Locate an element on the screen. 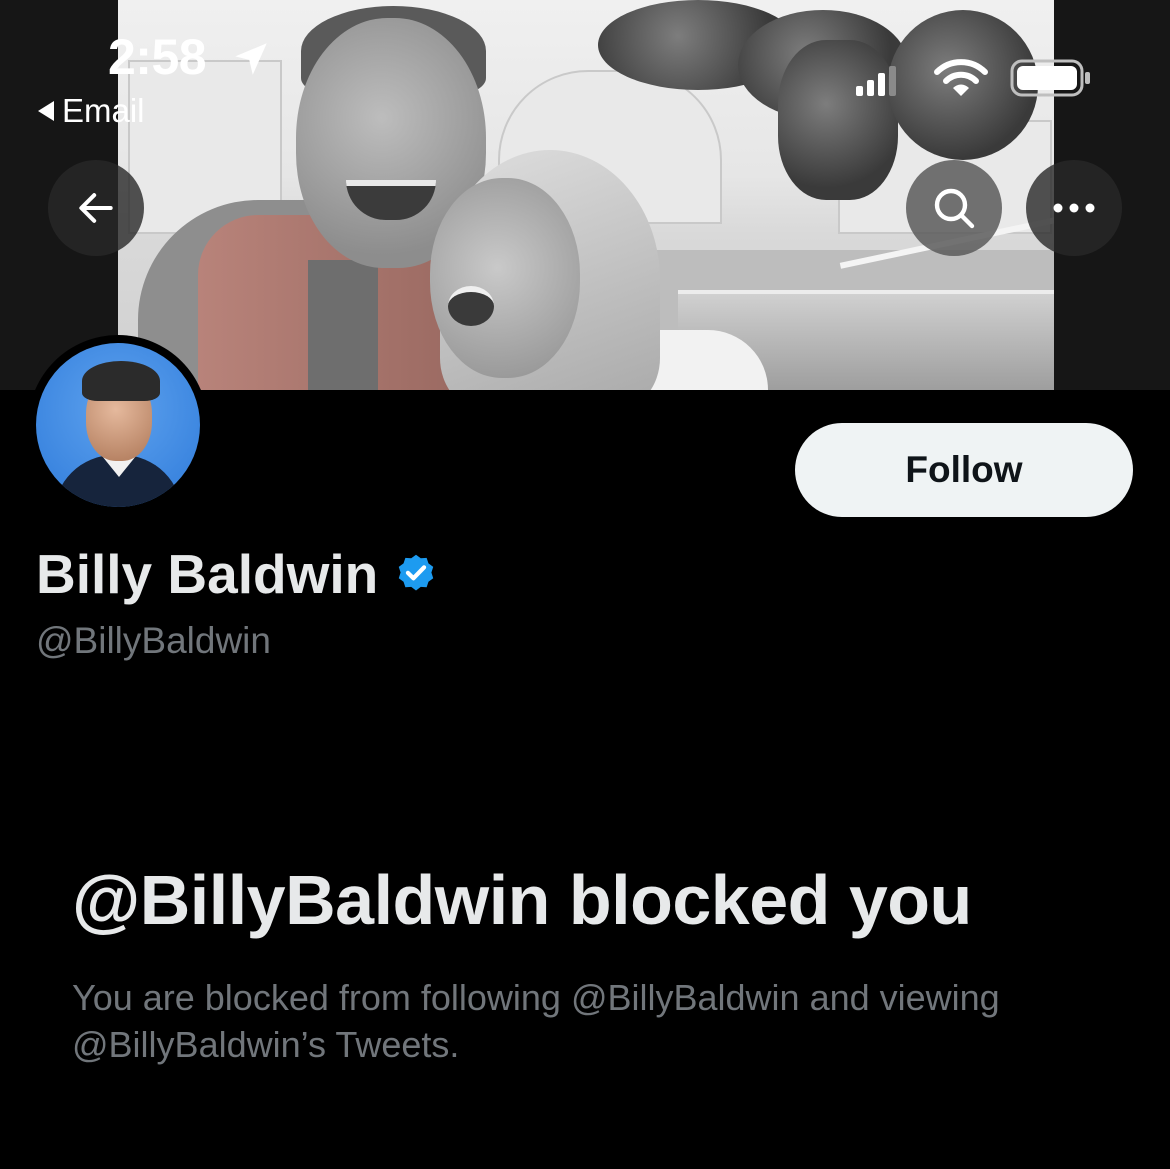  wifi-icon is located at coordinates (961, 77).